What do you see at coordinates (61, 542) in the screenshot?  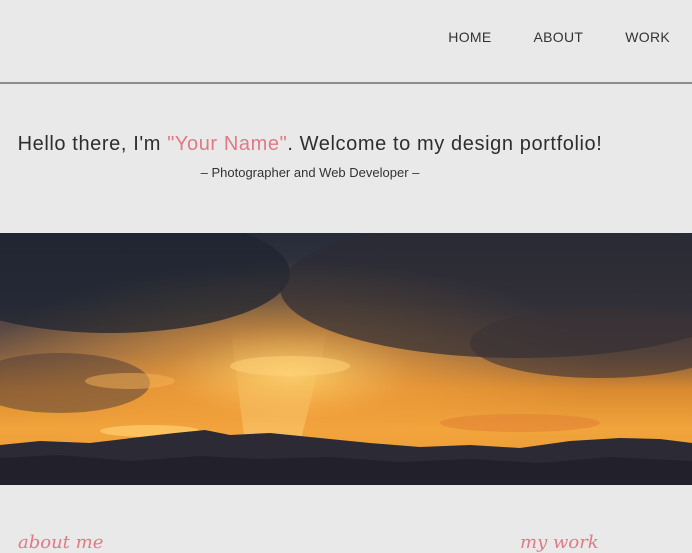 I see `about-heading: about me` at bounding box center [61, 542].